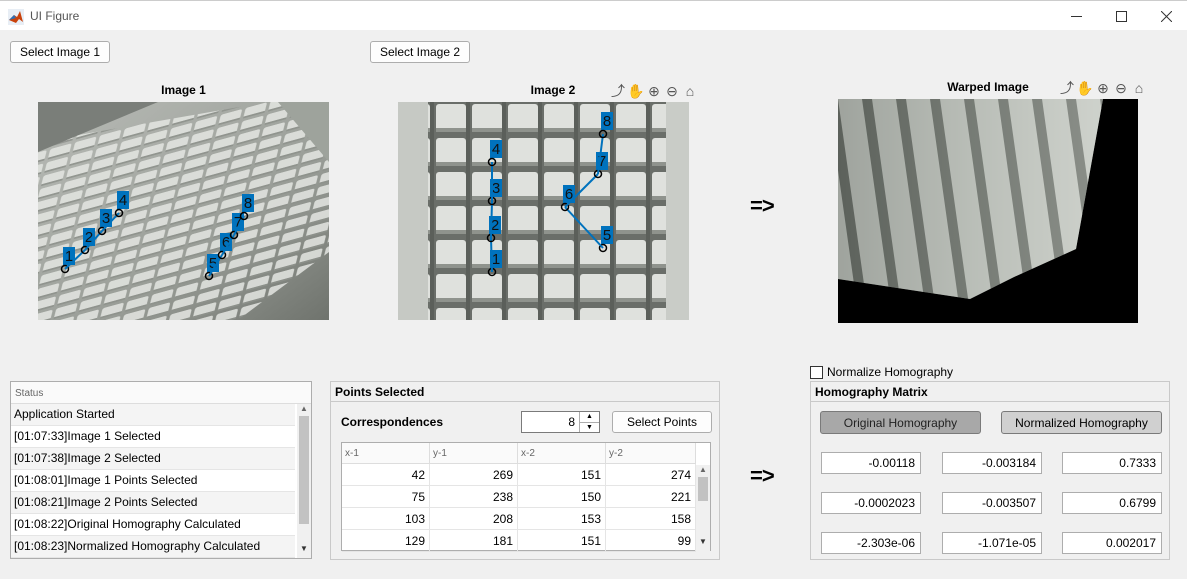  I want to click on spinner-arrows: ▲ ▼, so click(589, 422).